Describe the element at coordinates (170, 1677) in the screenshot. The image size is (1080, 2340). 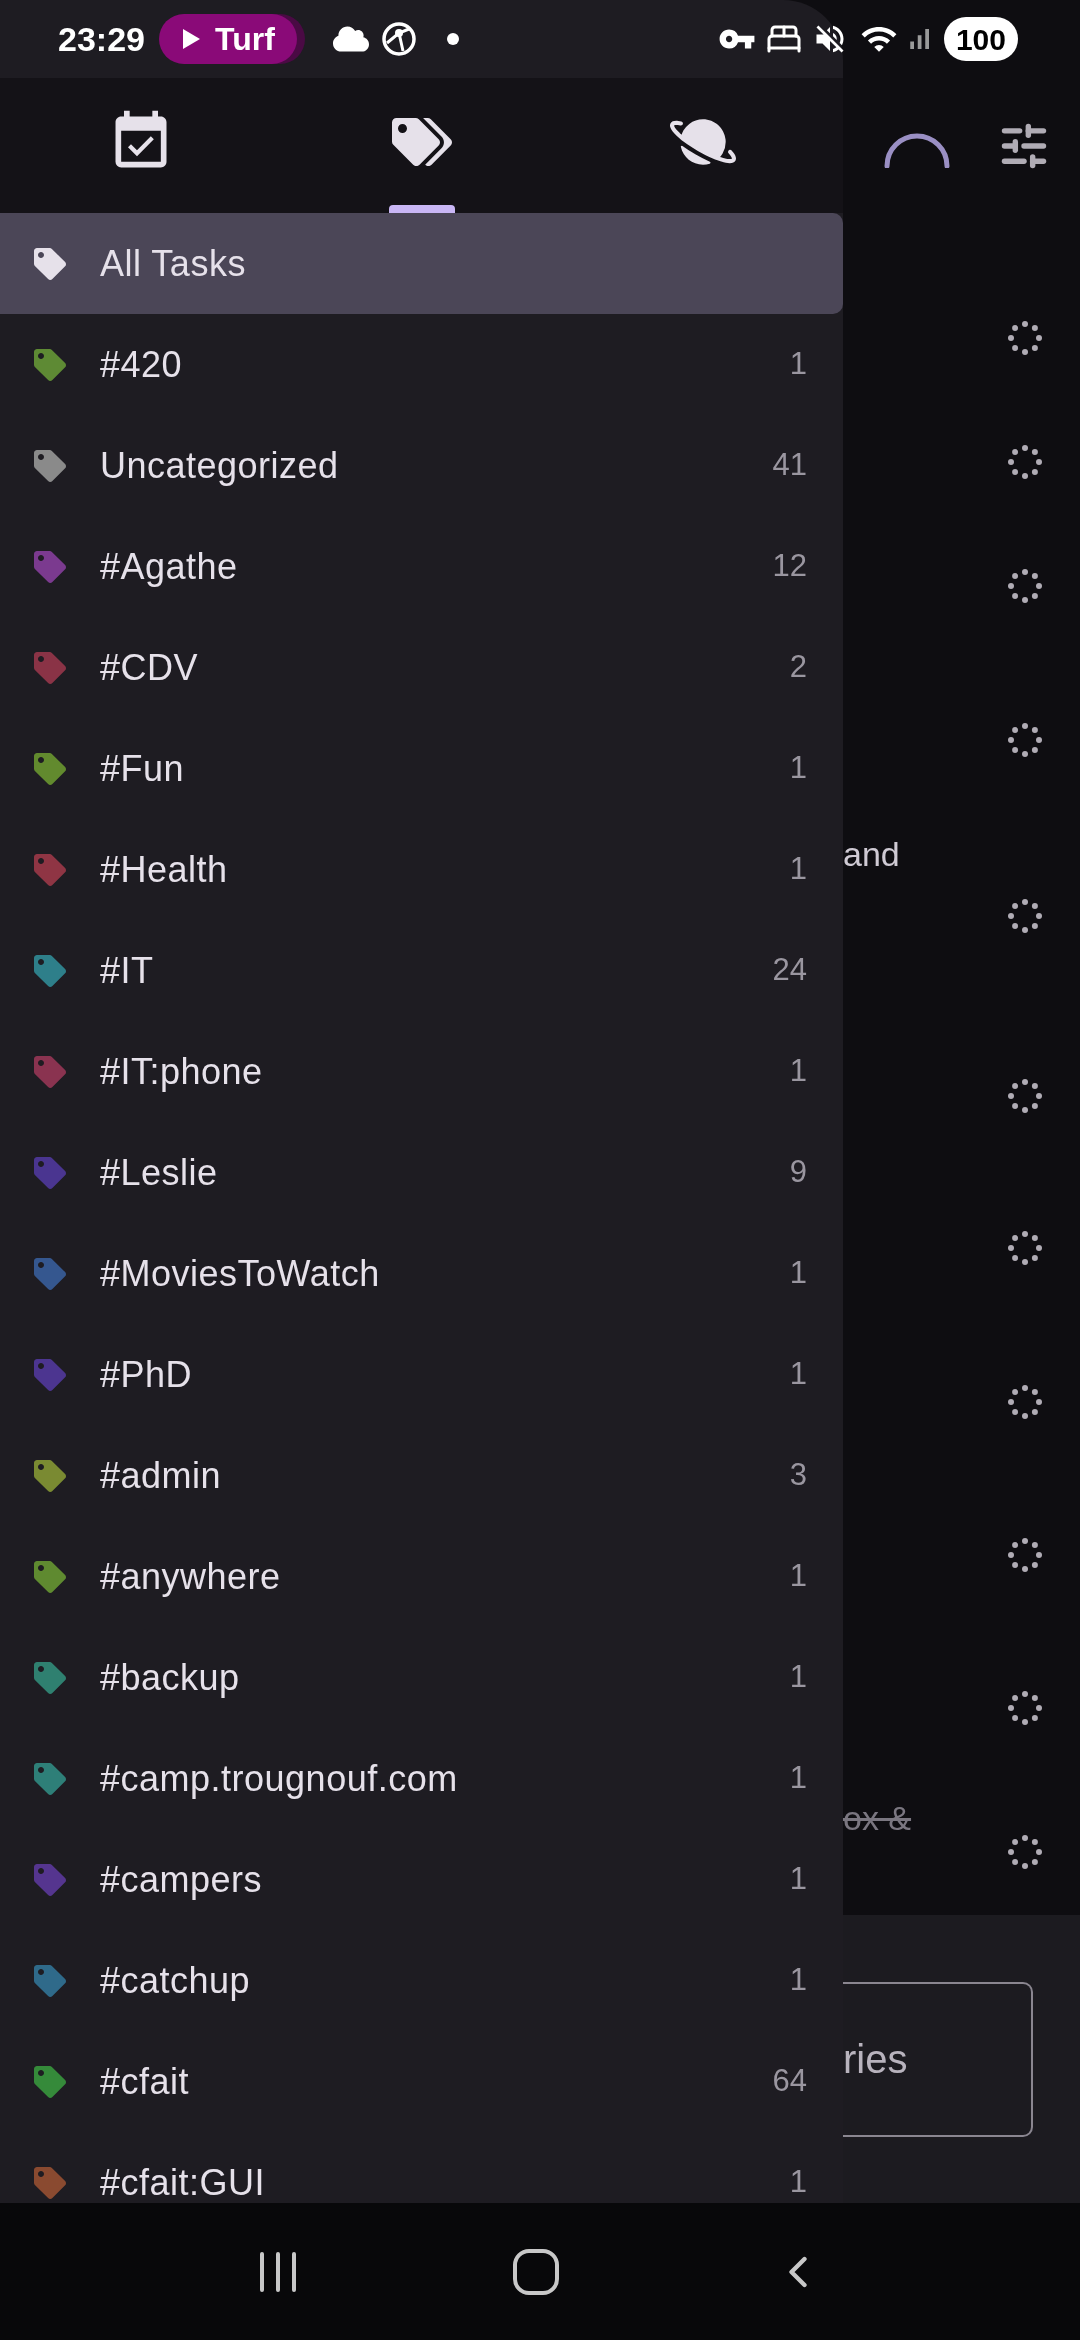
I see `tag-name: #backup` at that location.